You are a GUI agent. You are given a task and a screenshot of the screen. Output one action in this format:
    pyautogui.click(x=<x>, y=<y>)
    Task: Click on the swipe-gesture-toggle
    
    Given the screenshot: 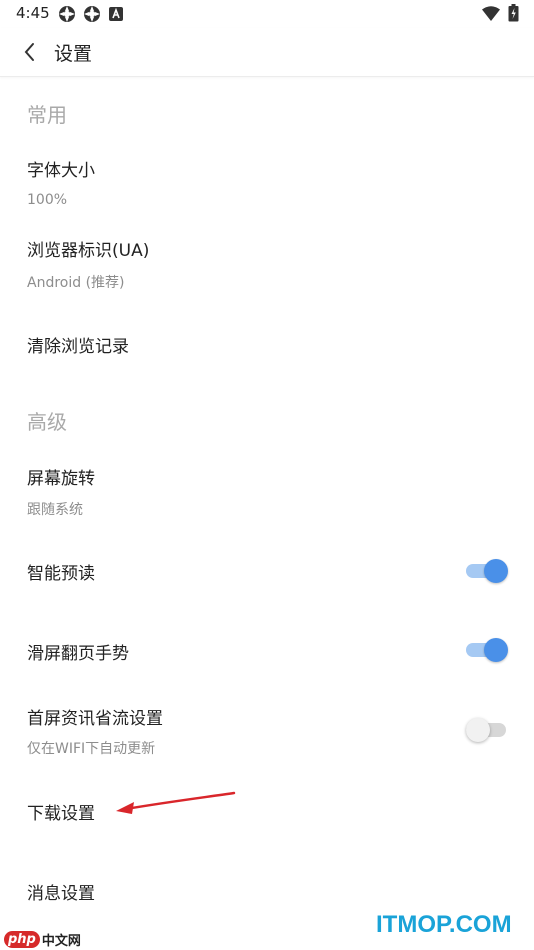 What is the action you would take?
    pyautogui.click(x=487, y=650)
    